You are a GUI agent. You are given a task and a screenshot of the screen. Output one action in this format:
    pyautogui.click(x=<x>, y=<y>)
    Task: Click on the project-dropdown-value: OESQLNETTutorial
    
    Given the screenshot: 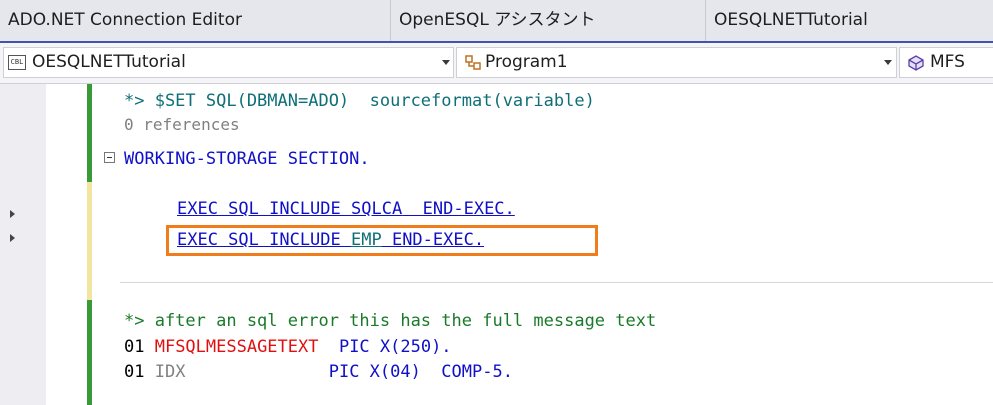 What is the action you would take?
    pyautogui.click(x=109, y=62)
    